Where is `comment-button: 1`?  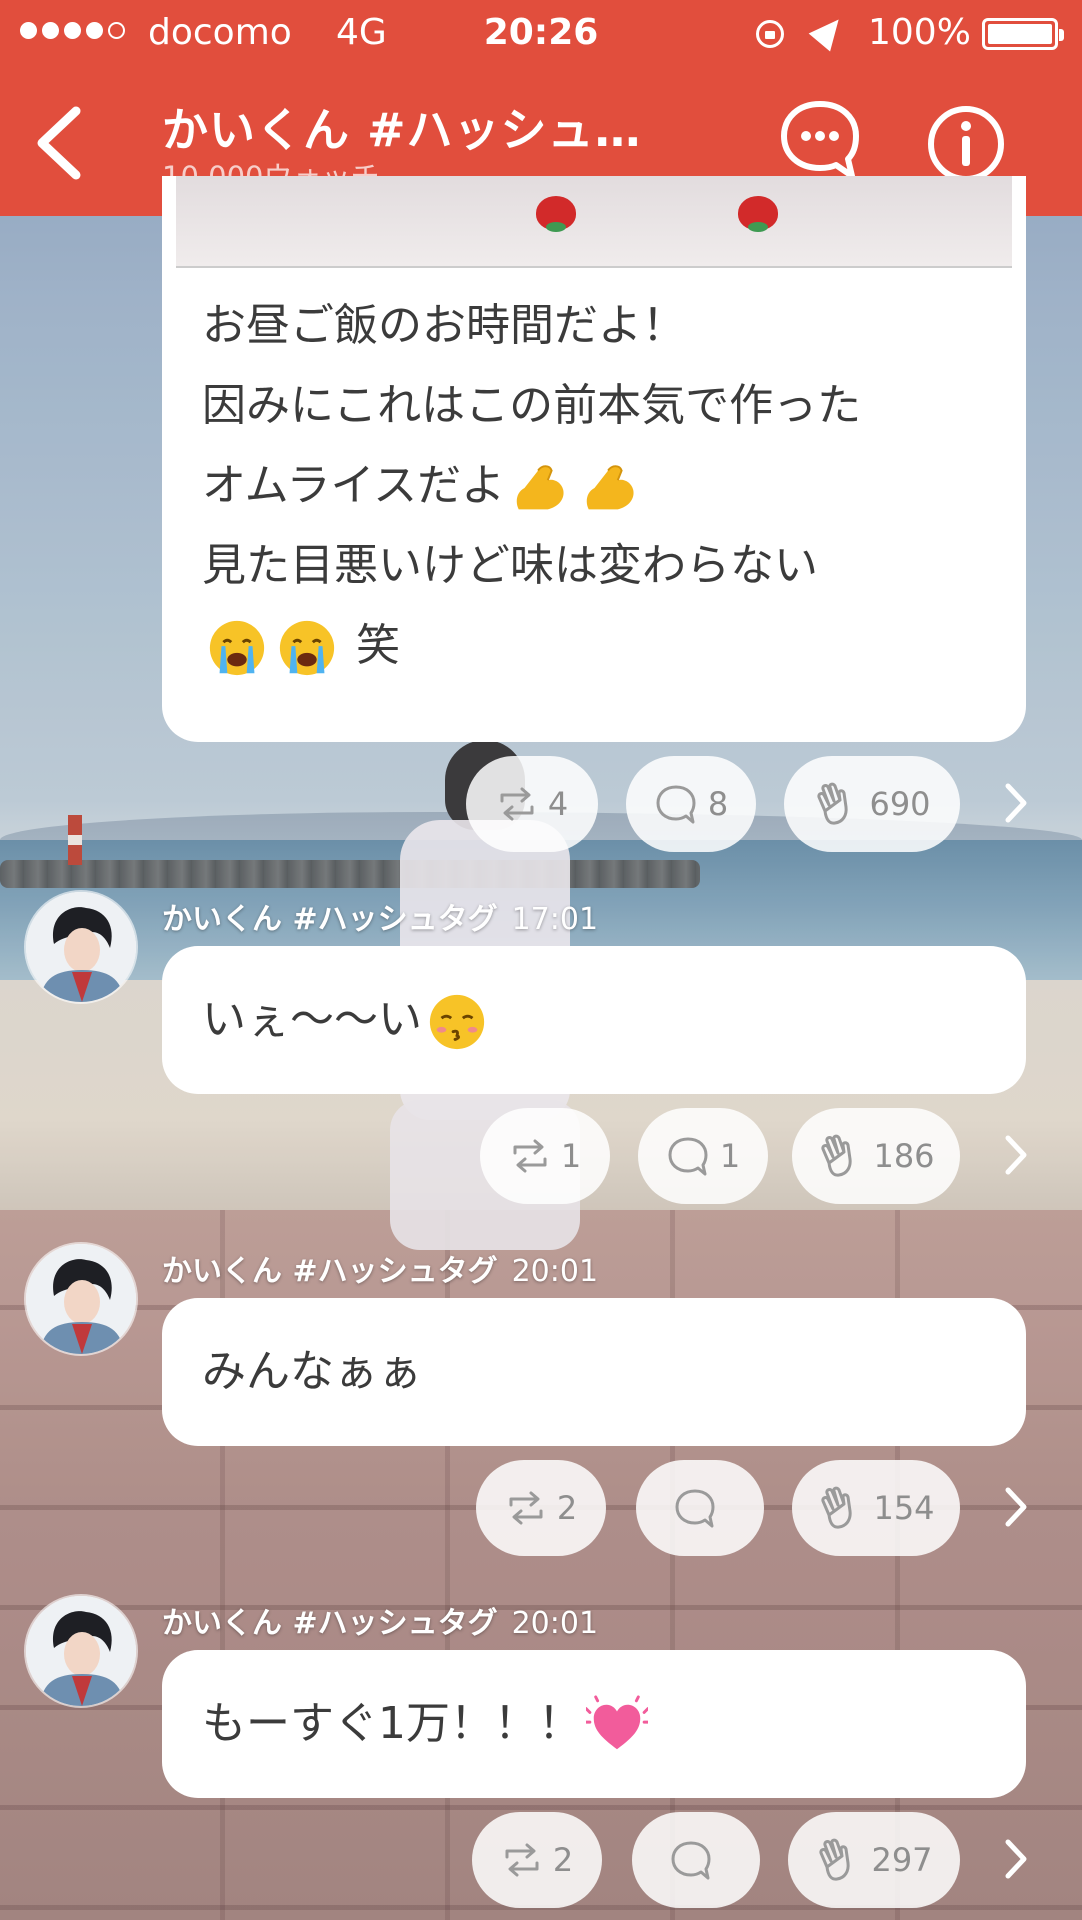 comment-button: 1 is located at coordinates (703, 1156).